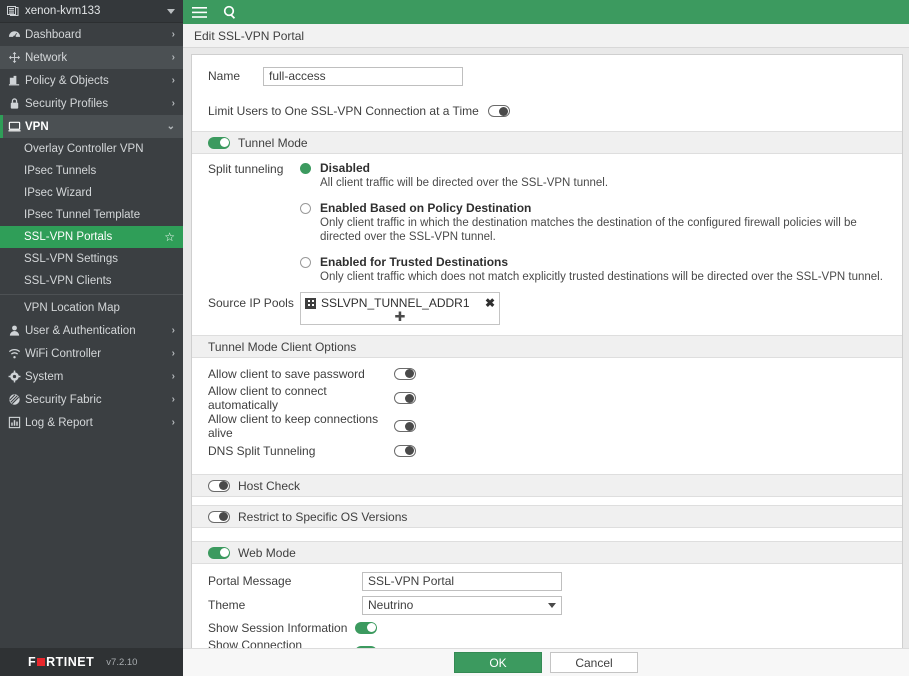  What do you see at coordinates (44, 376) in the screenshot?
I see `sidebar-item-label: System` at bounding box center [44, 376].